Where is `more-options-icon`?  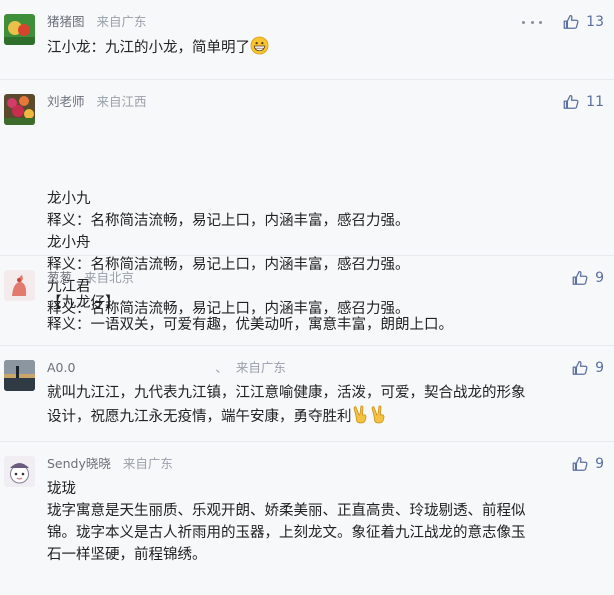
more-options-icon is located at coordinates (532, 22).